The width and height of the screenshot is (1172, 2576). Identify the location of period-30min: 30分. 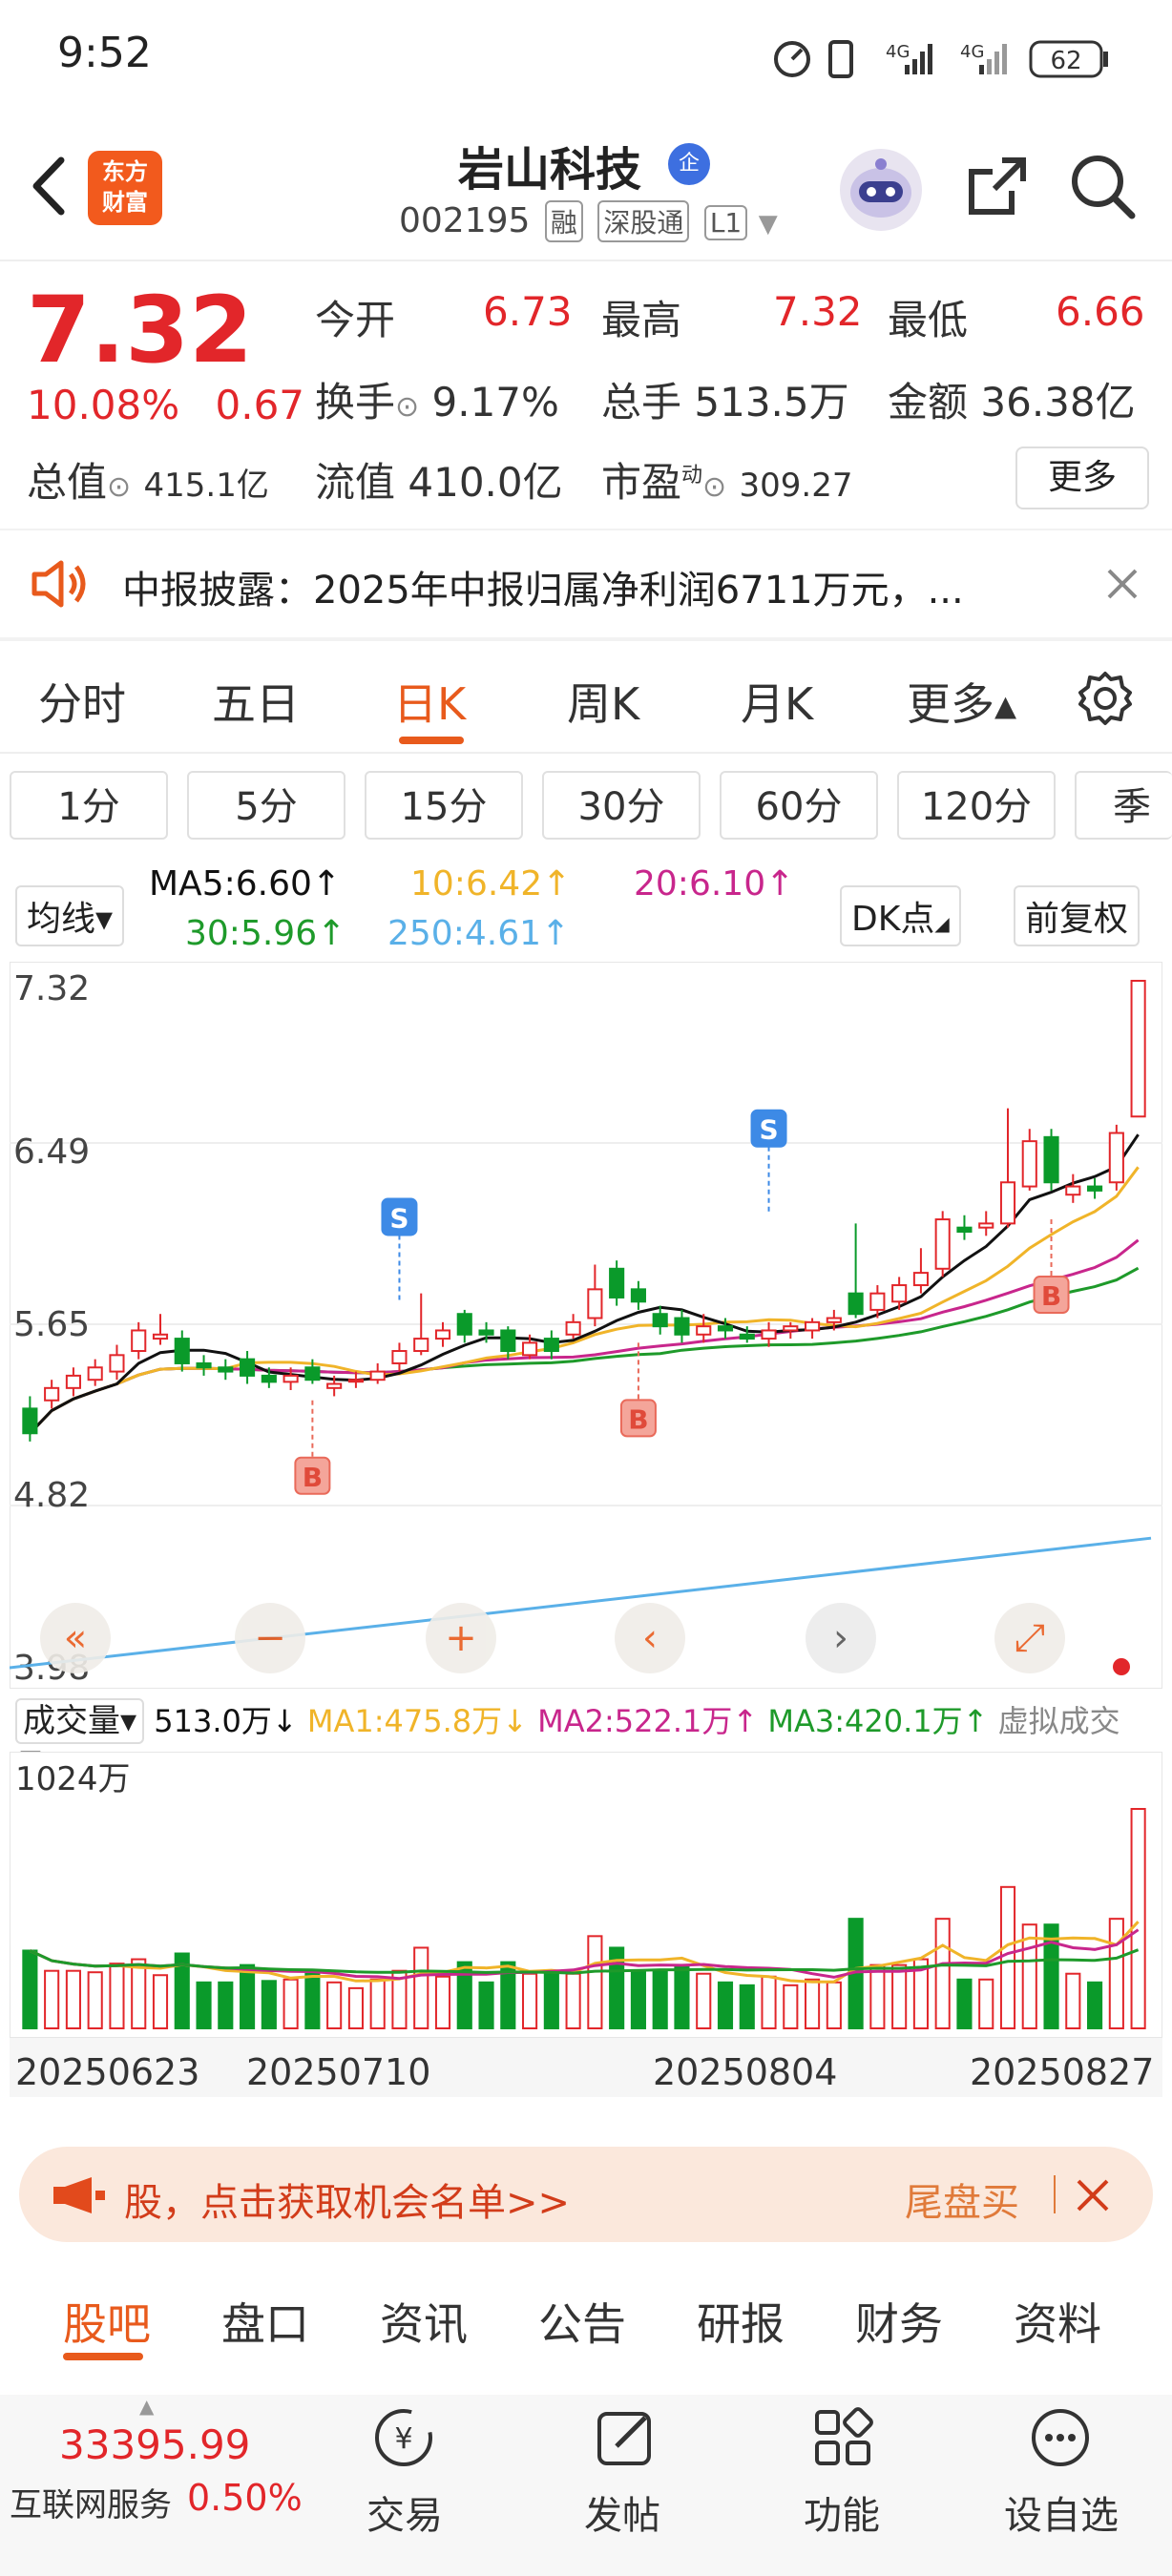
(621, 805).